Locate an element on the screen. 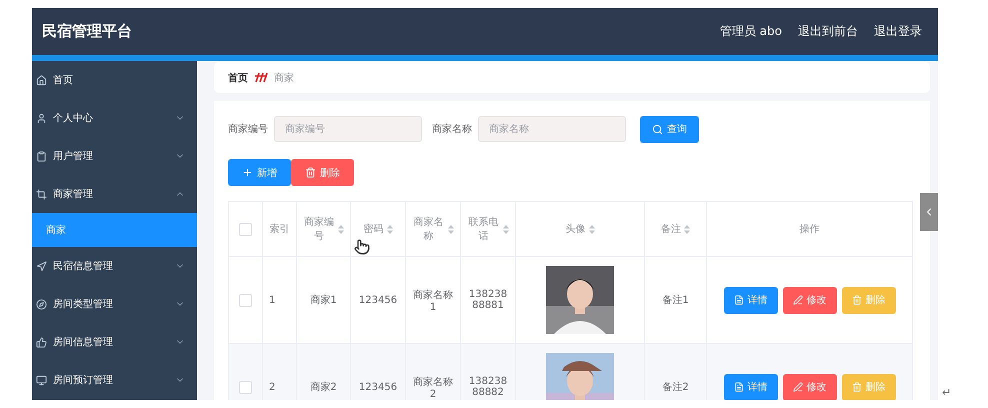 This screenshot has height=408, width=988. sidebar-item: 用户管理 is located at coordinates (114, 156).